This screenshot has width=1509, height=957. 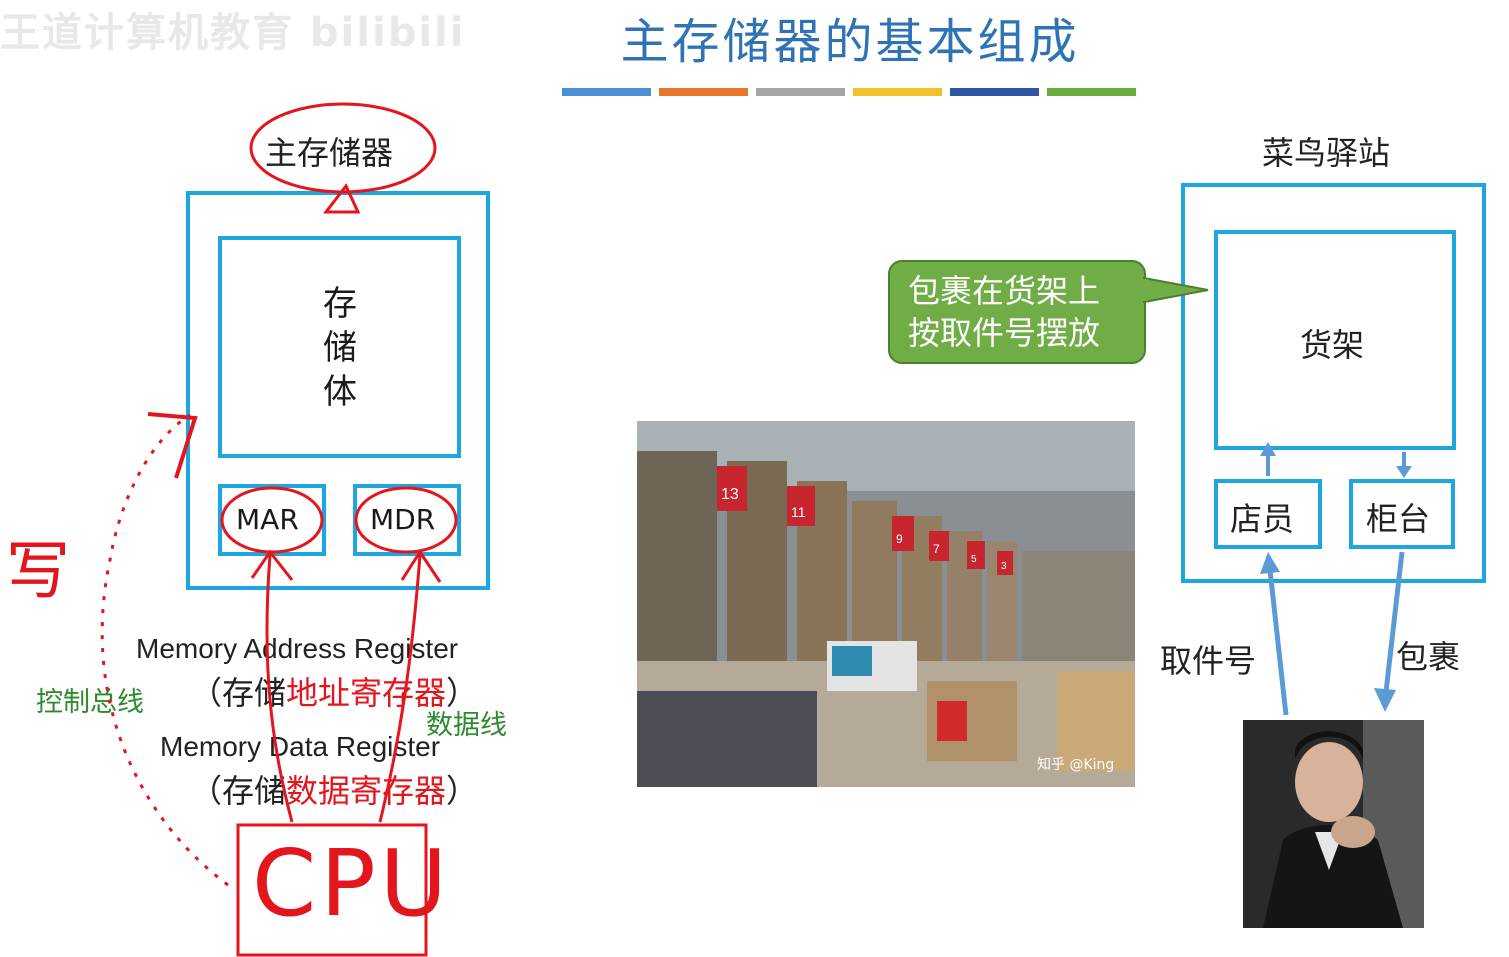 I want to click on red-dotted-control-line, so click(x=164, y=650).